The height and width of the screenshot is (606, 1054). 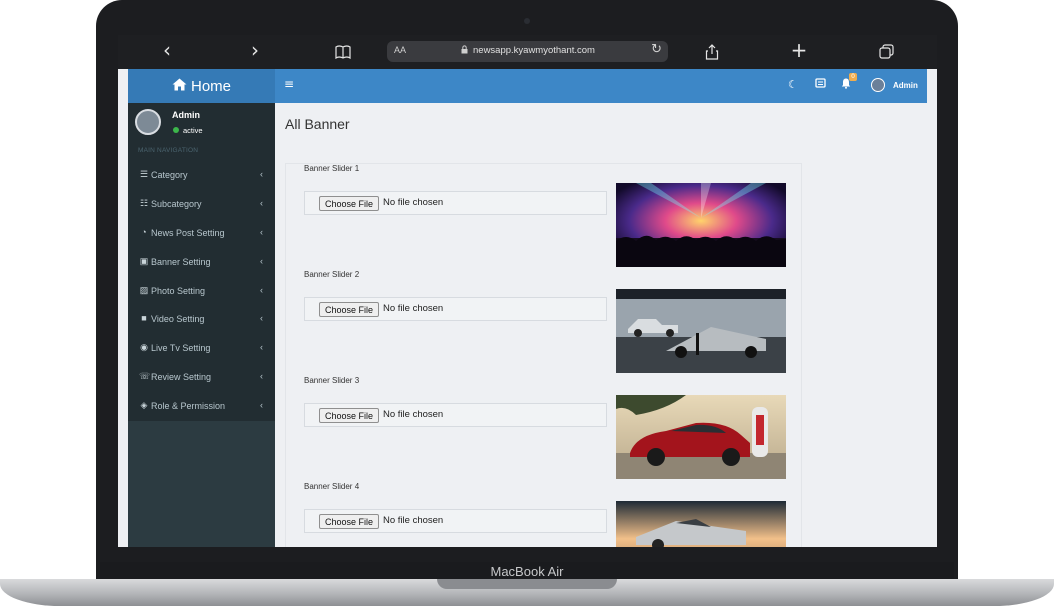 I want to click on lock-icon, so click(x=464, y=51).